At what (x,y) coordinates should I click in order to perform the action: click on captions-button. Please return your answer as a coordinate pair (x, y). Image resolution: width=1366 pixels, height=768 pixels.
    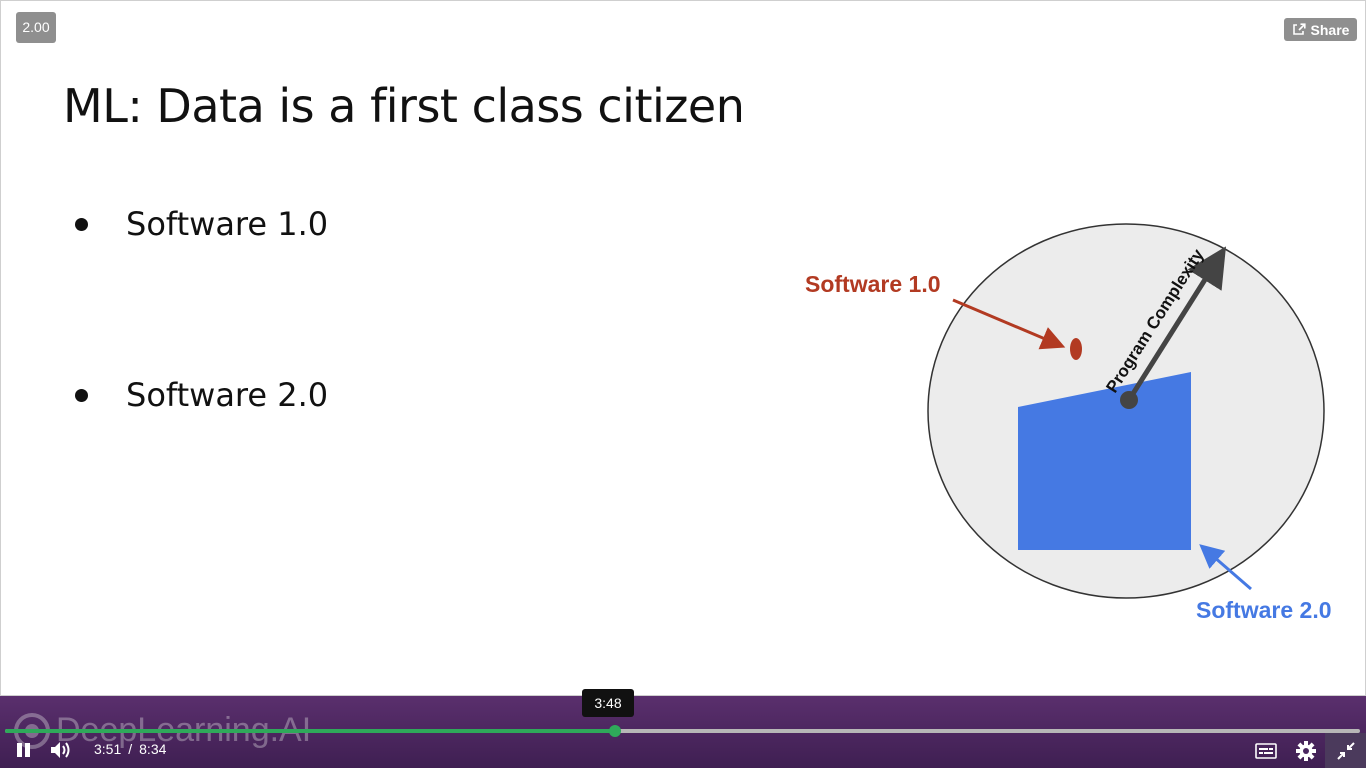
    Looking at the image, I should click on (1266, 753).